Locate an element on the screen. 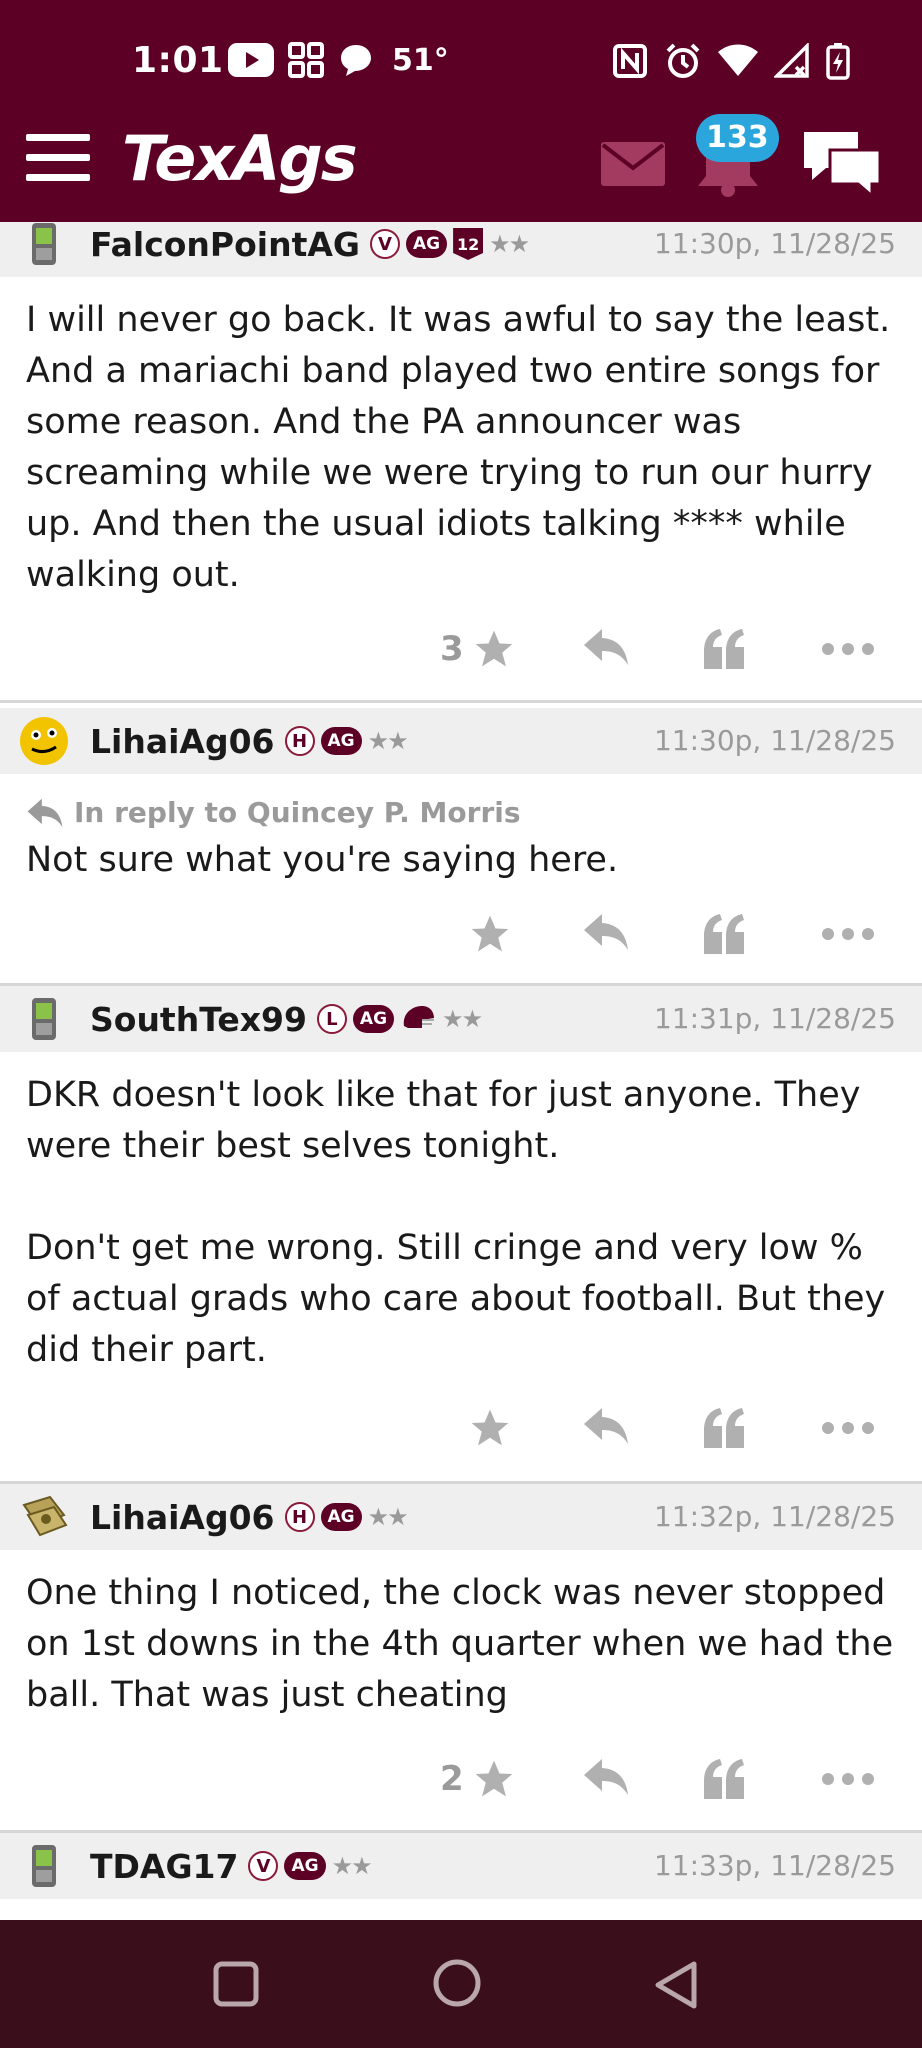  reply-reference: In reply to Quincey P. Morris is located at coordinates (461, 801).